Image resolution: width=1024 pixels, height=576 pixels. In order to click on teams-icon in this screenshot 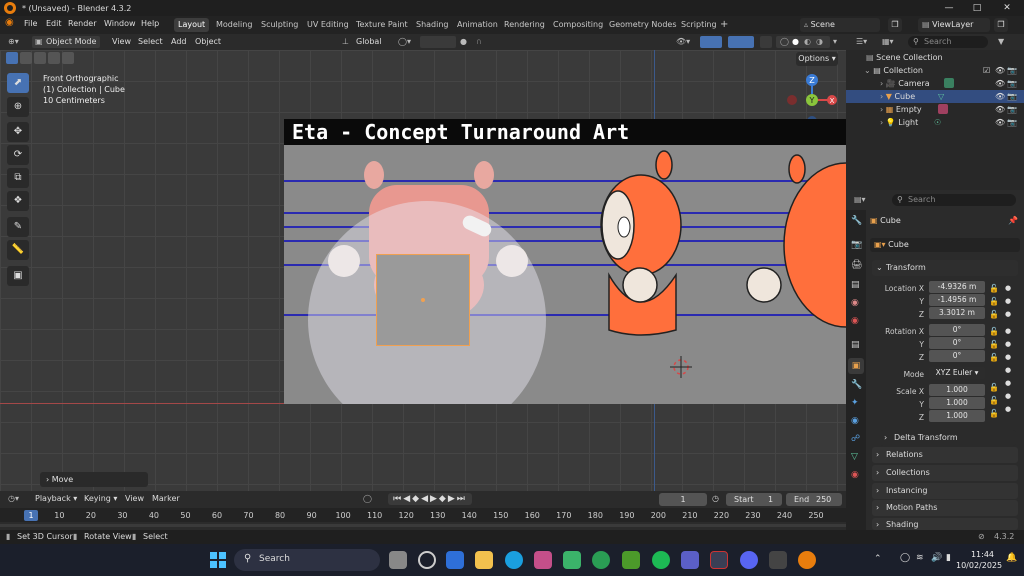, I will do `click(690, 560)`.